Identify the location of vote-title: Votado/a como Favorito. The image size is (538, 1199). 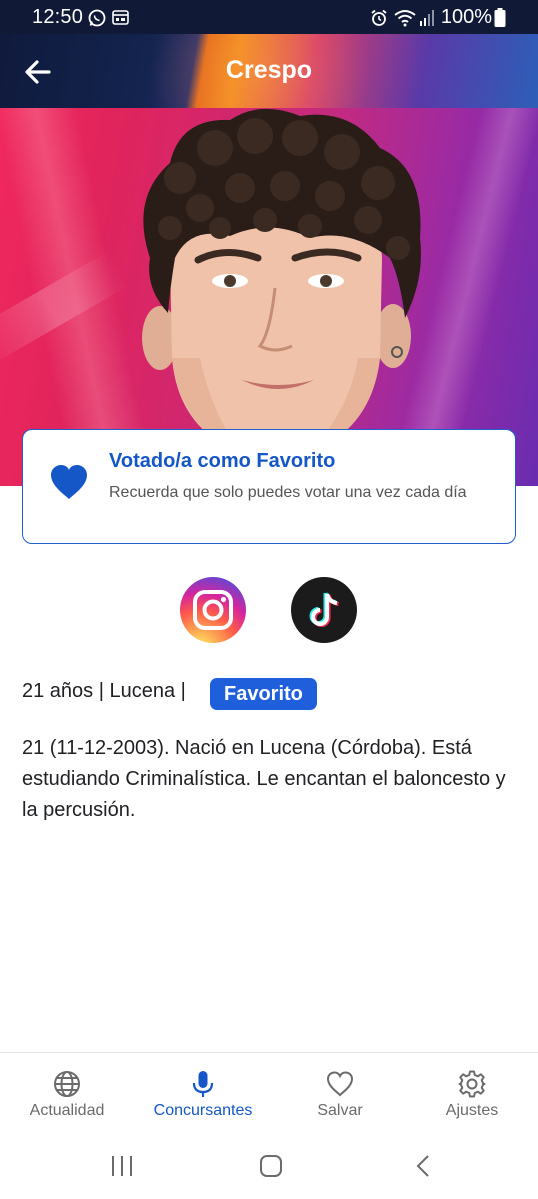
(222, 461).